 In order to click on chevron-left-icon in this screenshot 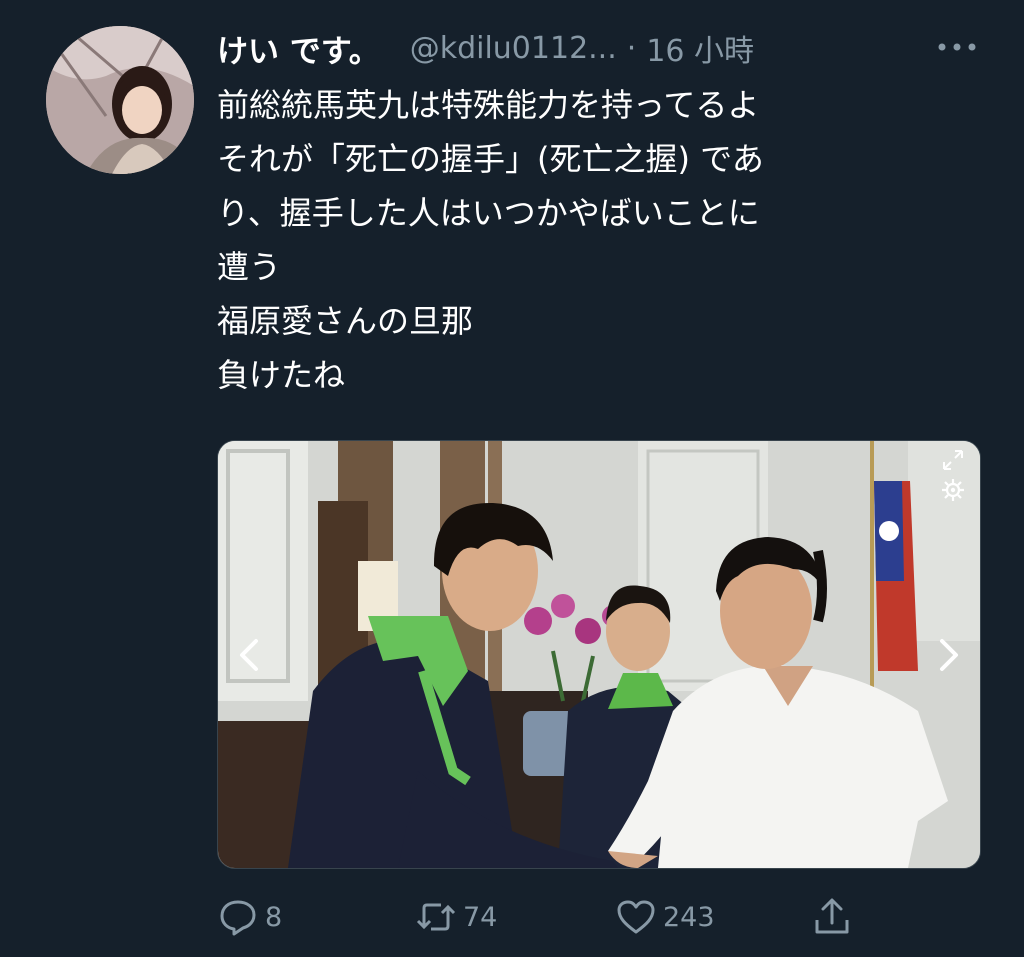, I will do `click(250, 655)`.